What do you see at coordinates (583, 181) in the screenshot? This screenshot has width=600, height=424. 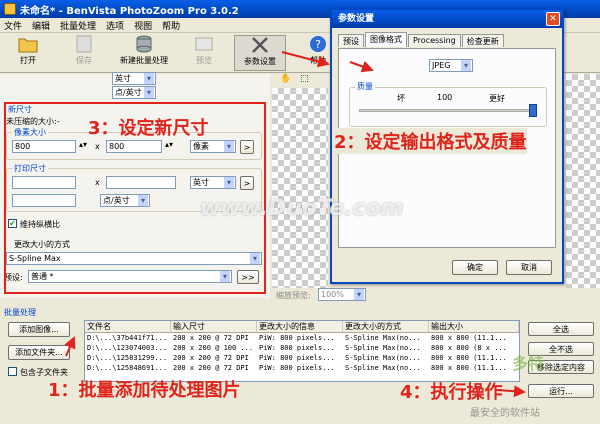 I see `preview-result` at bounding box center [583, 181].